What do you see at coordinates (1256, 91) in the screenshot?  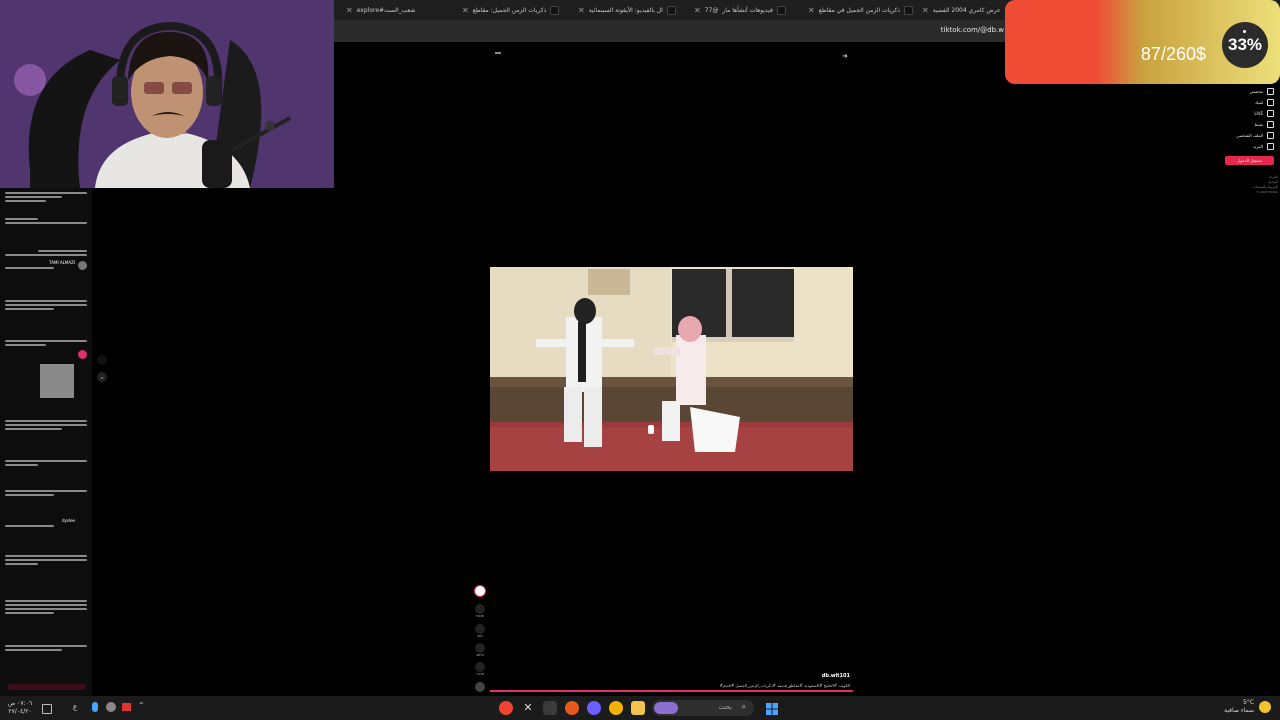 I see `nav-label: مخصص` at bounding box center [1256, 91].